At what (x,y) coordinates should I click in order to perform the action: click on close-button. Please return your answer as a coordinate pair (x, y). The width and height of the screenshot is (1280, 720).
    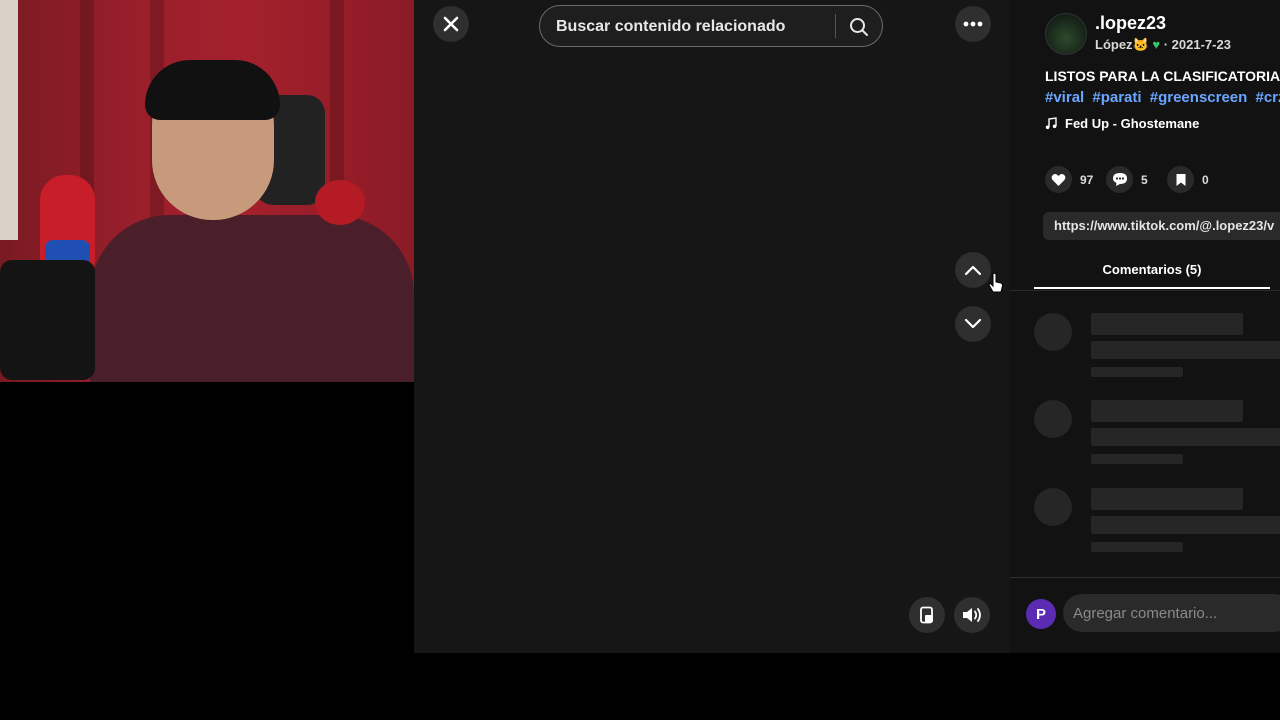
    Looking at the image, I should click on (451, 24).